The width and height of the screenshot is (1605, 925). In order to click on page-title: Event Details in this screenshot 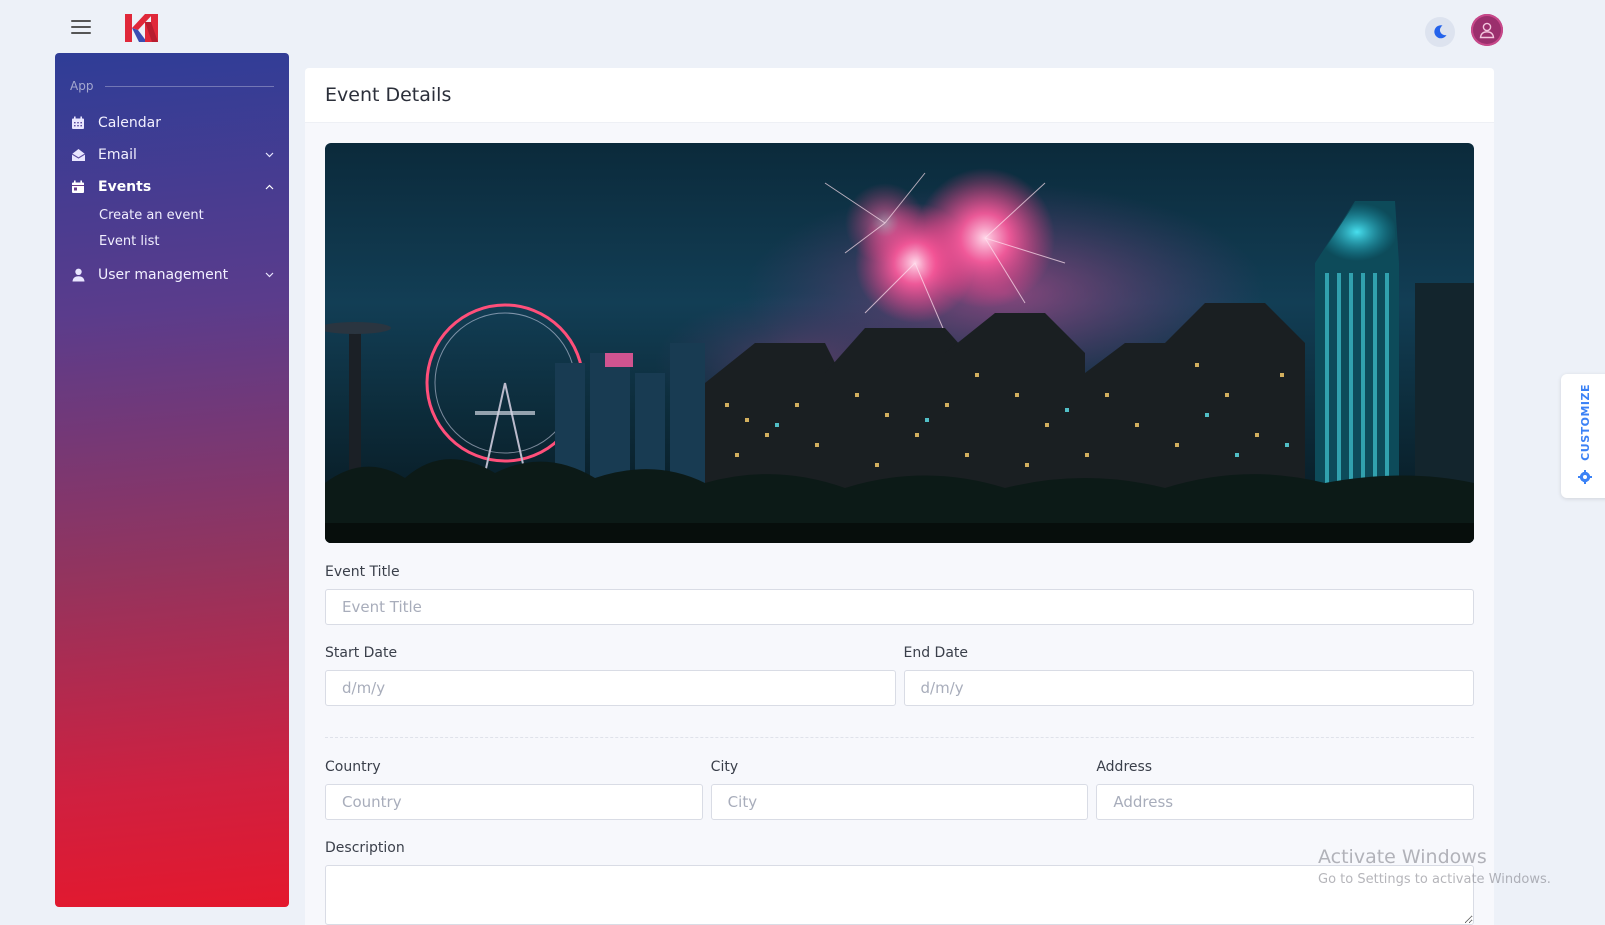, I will do `click(899, 95)`.